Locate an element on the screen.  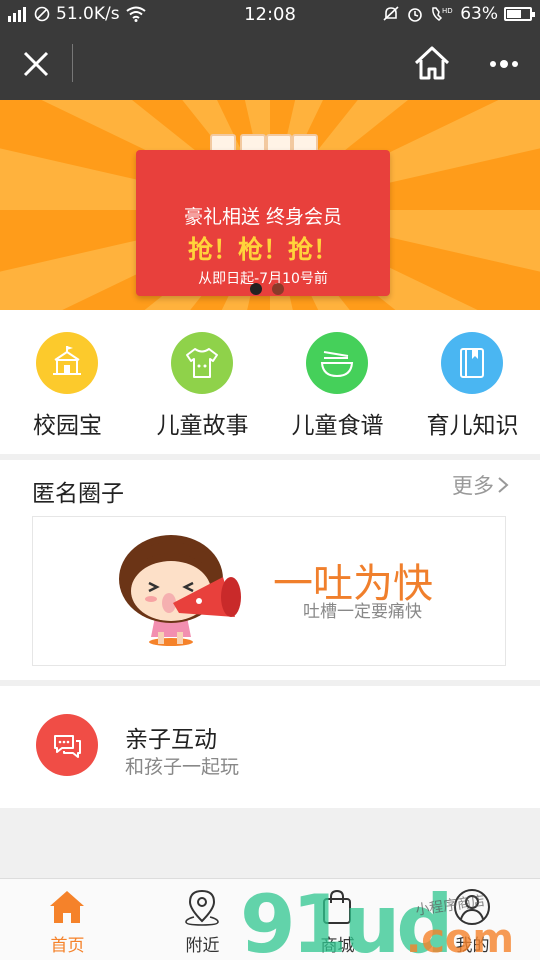
tab-label: 附近 is located at coordinates (202, 946).